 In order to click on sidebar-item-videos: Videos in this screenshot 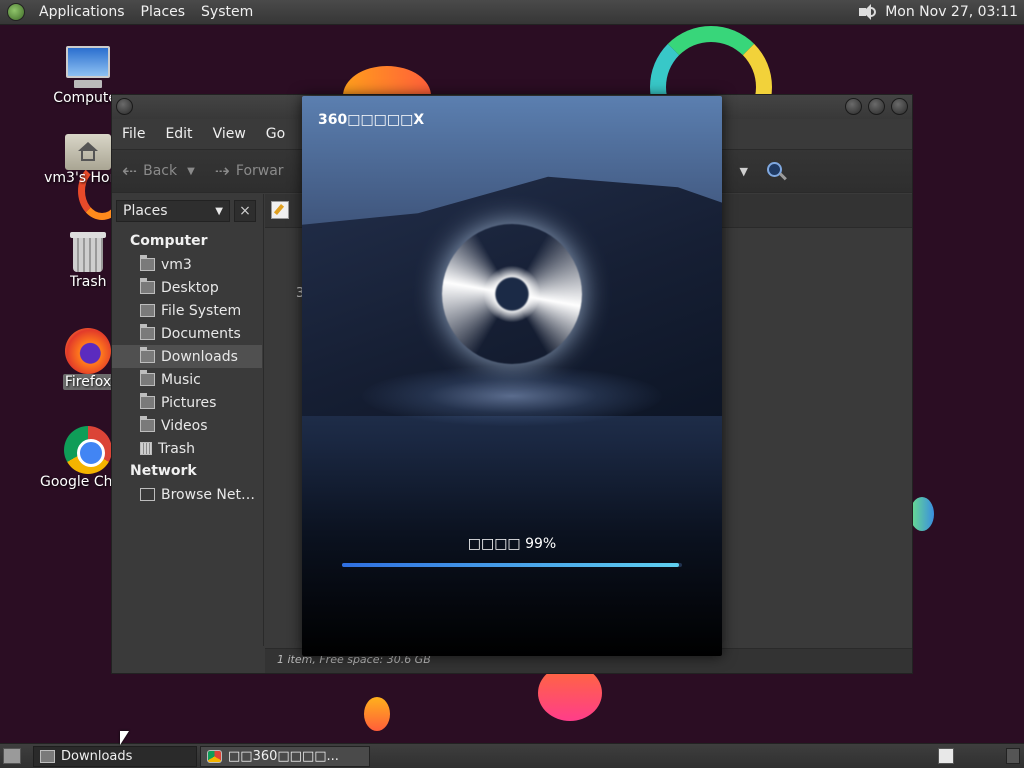, I will do `click(187, 425)`.